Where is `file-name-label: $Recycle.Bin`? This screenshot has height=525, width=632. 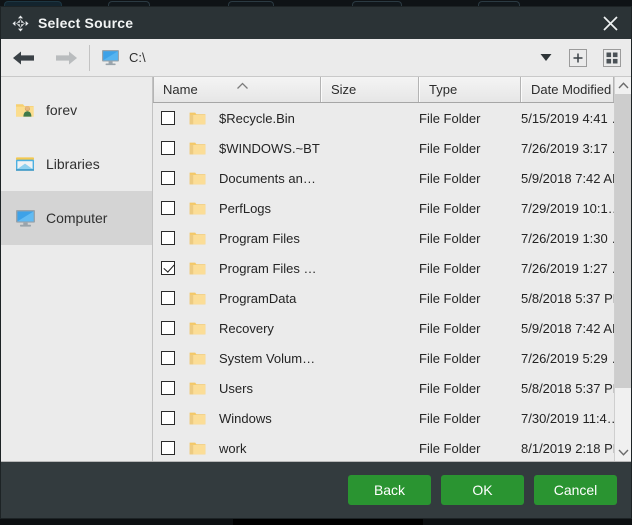 file-name-label: $Recycle.Bin is located at coordinates (257, 118).